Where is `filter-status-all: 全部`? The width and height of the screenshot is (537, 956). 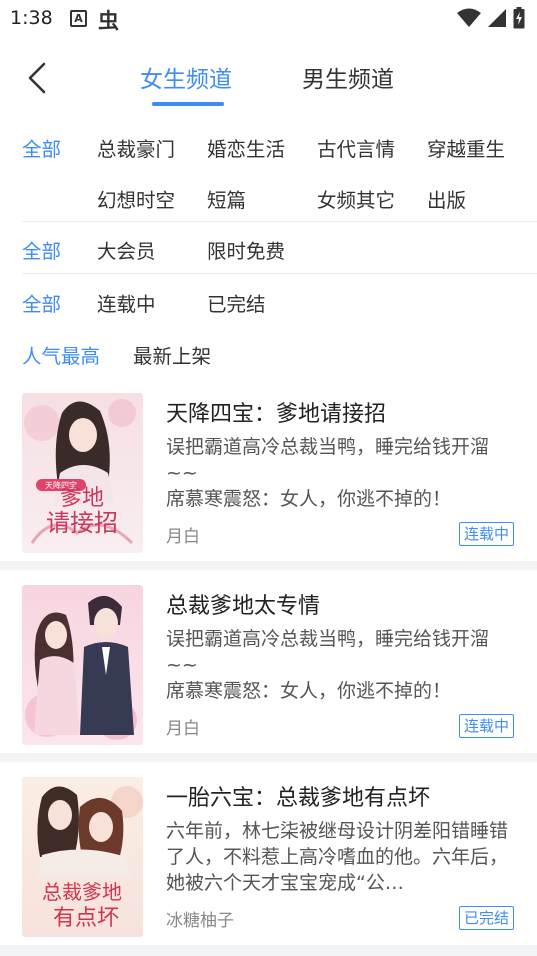 filter-status-all: 全部 is located at coordinates (41, 302).